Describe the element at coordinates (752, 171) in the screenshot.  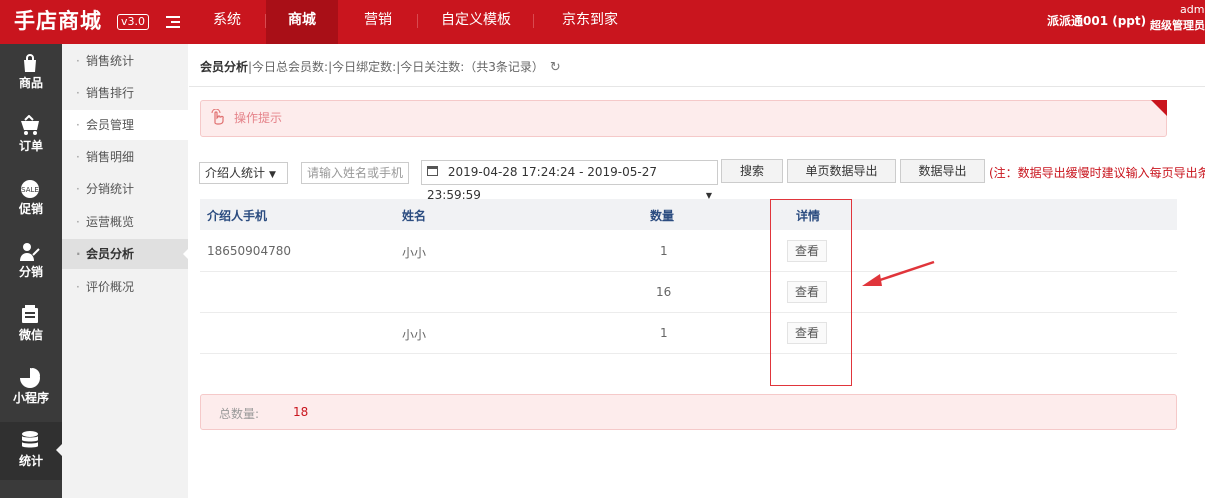
I see `search-button: 搜索` at that location.